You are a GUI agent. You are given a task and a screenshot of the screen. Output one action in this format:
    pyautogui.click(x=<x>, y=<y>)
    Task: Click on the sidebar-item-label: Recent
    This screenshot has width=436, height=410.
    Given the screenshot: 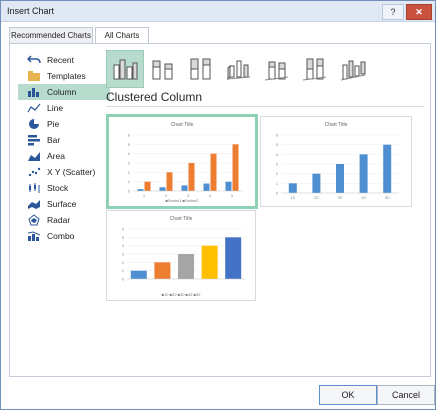 What is the action you would take?
    pyautogui.click(x=60, y=60)
    